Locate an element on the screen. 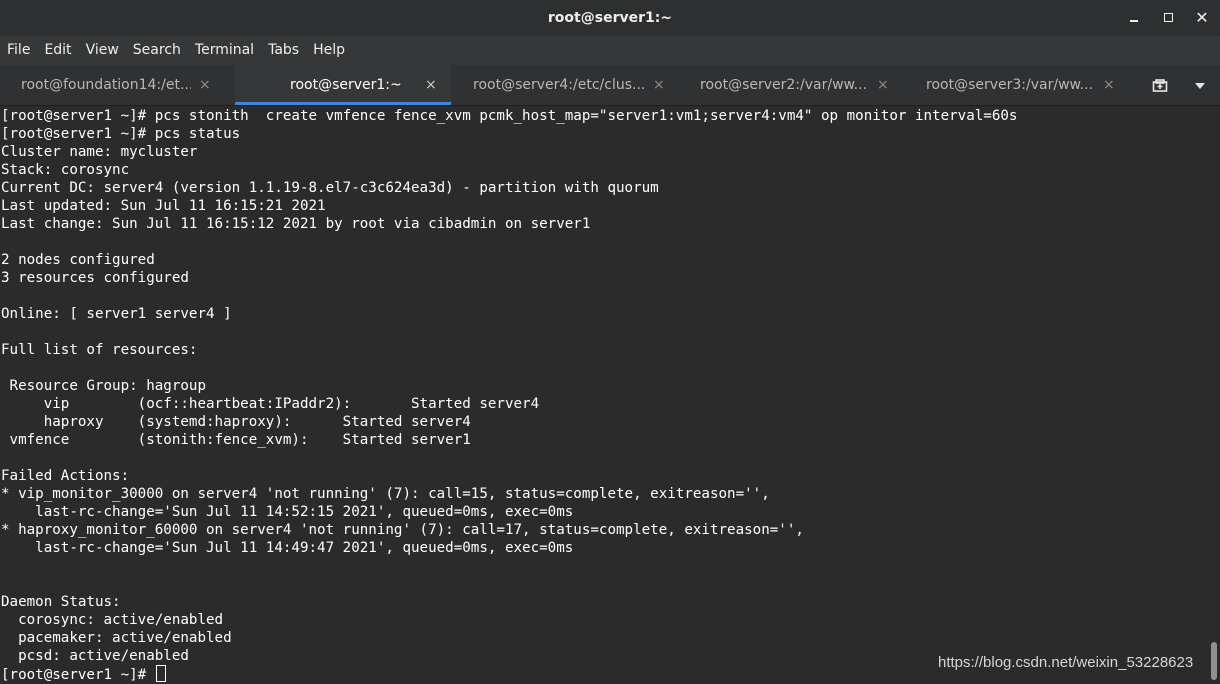 The image size is (1220, 684). tab-foundation14: root@foundation14:/et... × is located at coordinates (117, 85).